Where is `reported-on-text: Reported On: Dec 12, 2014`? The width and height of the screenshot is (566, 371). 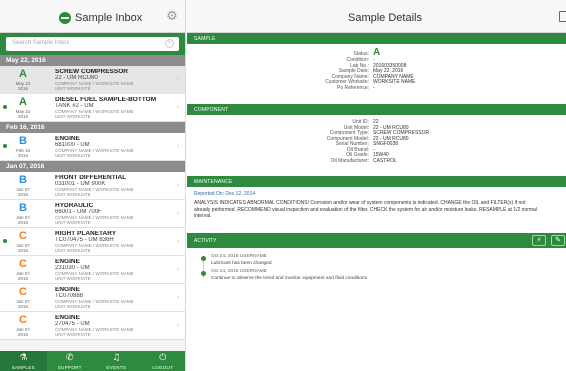
reported-on-text: Reported On: Dec 12, 2014 is located at coordinates (225, 194).